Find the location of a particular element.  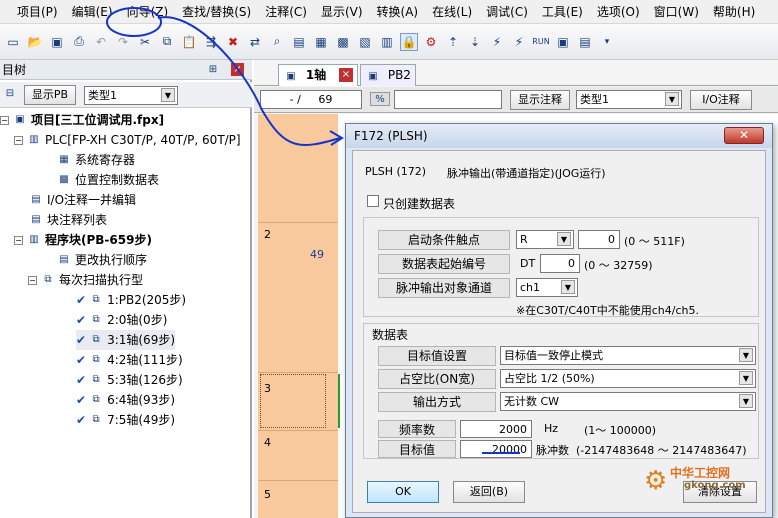

annotation-circle is located at coordinates (134, 22).